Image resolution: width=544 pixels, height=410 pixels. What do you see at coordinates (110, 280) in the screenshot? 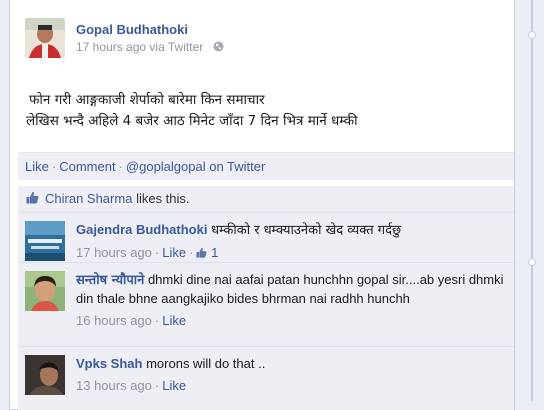
I see `commenter-name: सन्तोष न्यौपाने` at bounding box center [110, 280].